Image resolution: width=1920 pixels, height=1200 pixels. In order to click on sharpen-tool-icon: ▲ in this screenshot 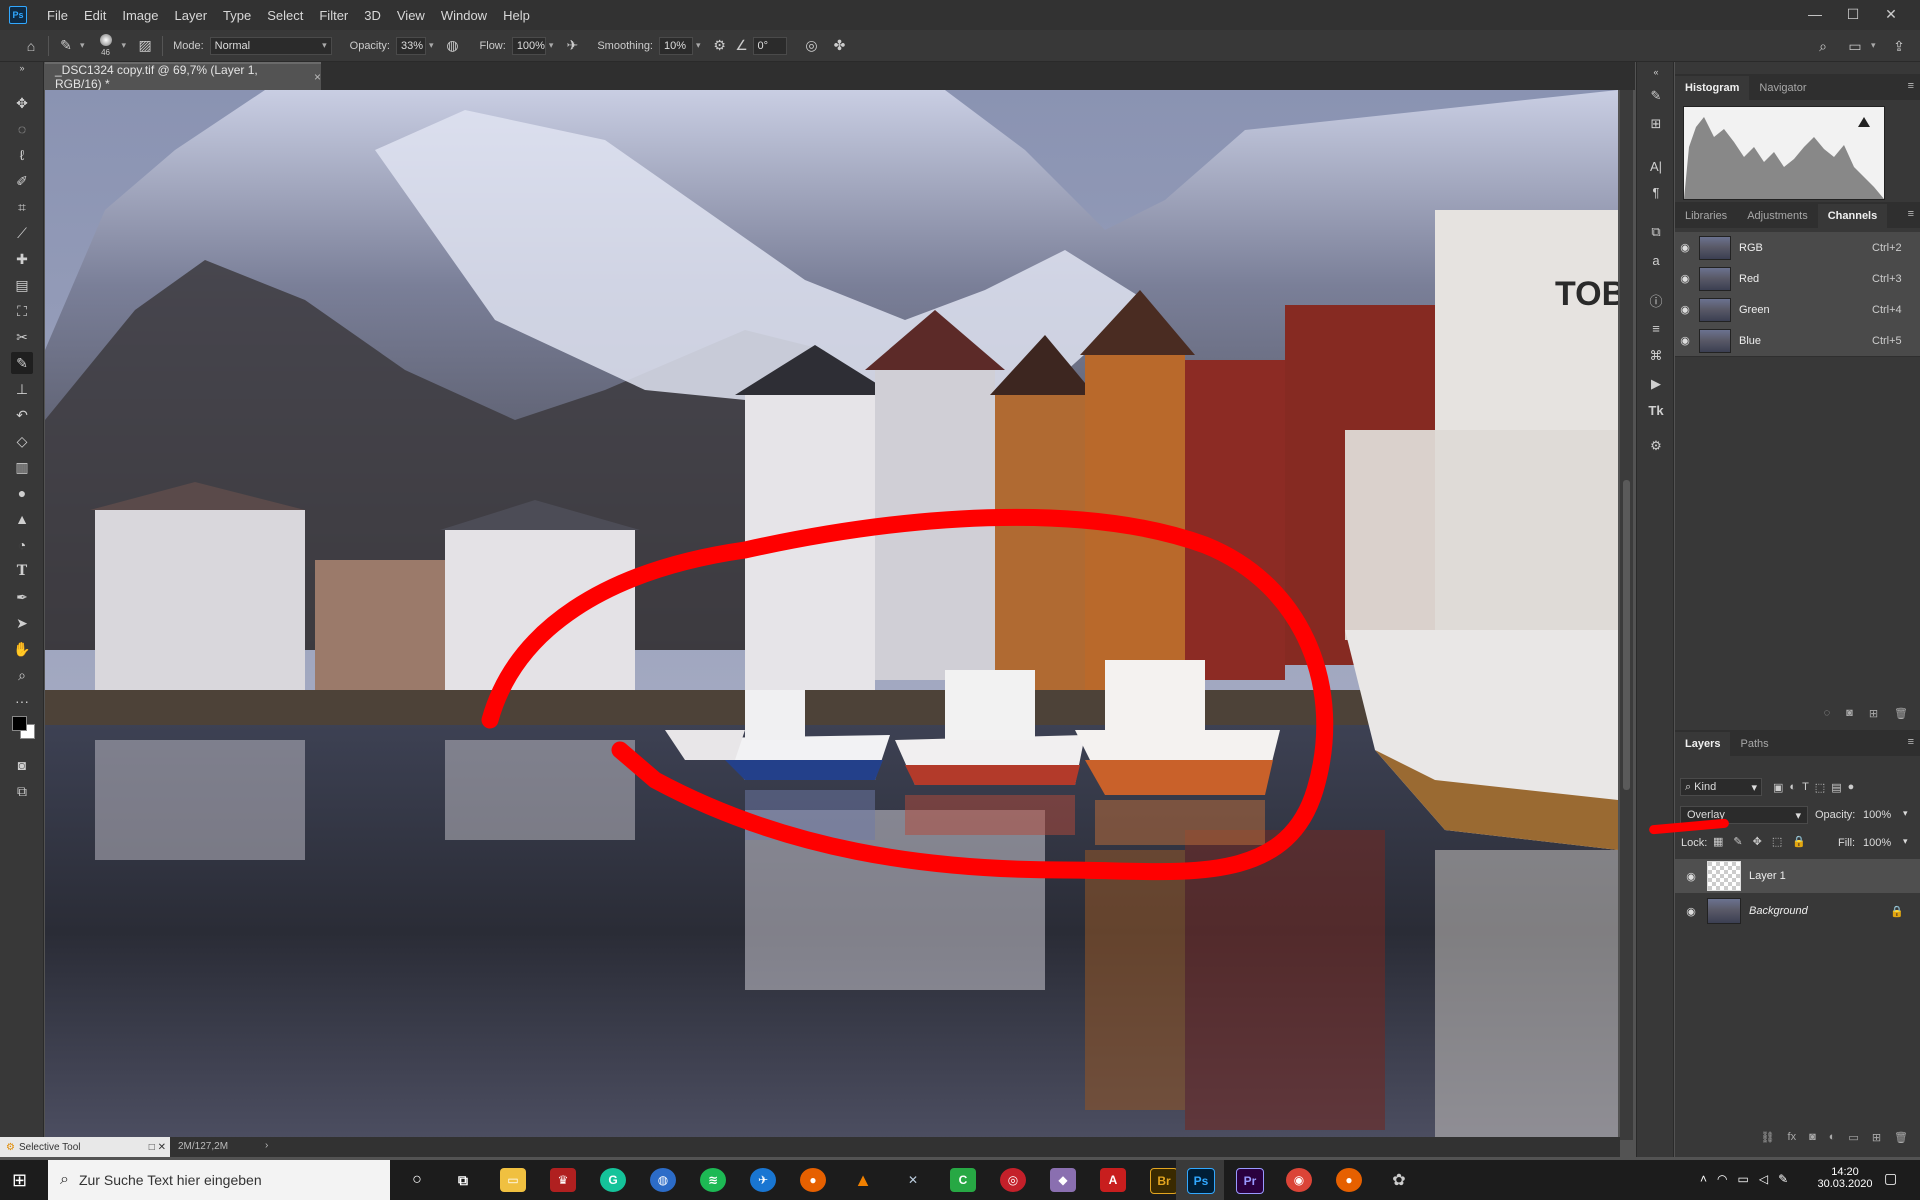, I will do `click(22, 519)`.